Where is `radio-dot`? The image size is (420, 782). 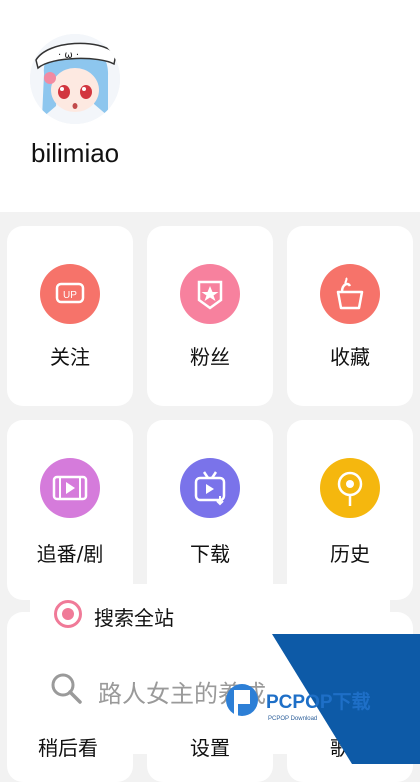
radio-dot is located at coordinates (68, 614).